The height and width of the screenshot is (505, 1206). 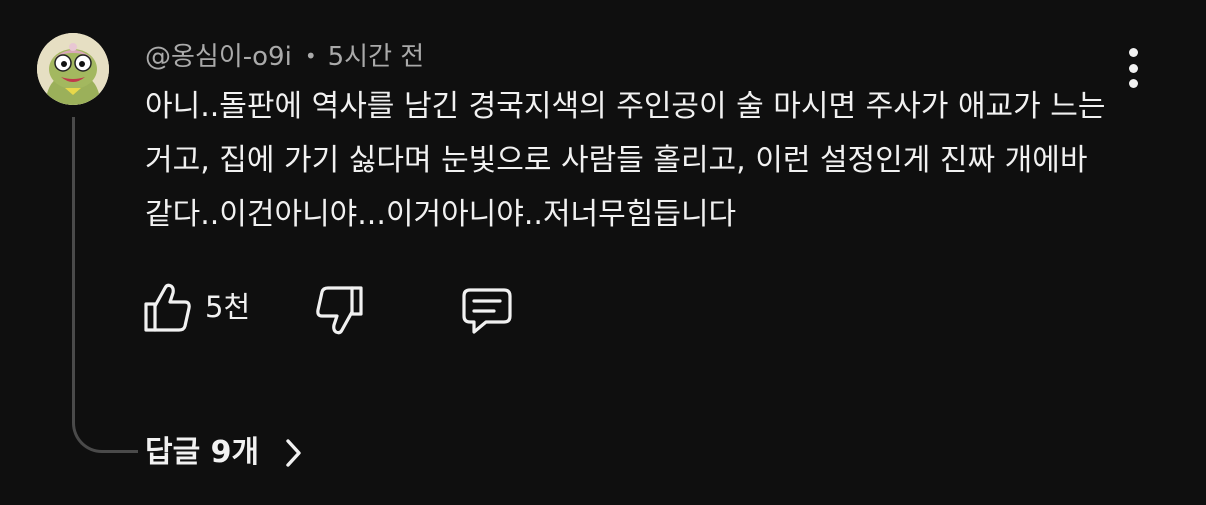 What do you see at coordinates (293, 453) in the screenshot?
I see `chevron-right-icon` at bounding box center [293, 453].